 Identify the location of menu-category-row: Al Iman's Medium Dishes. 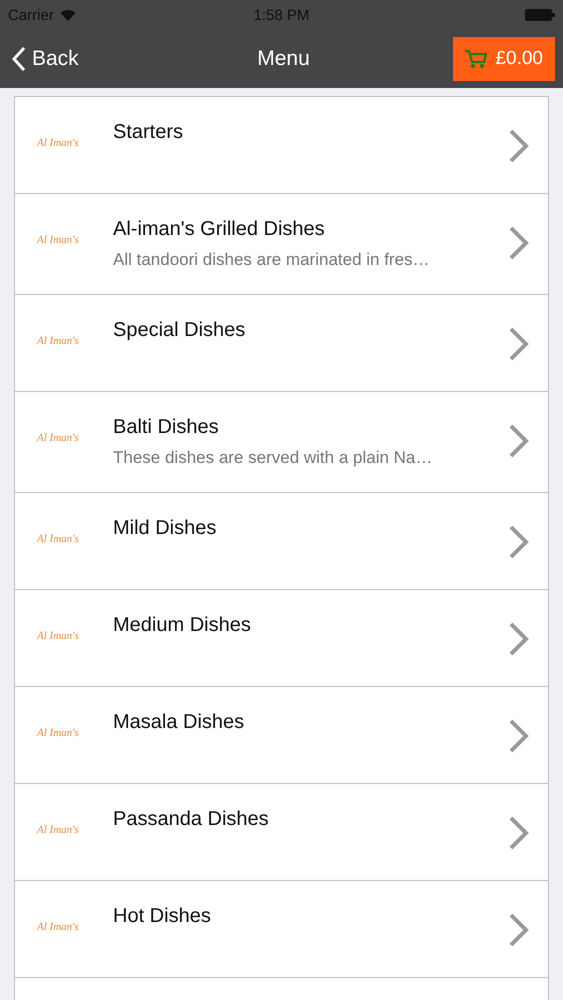
(281, 638).